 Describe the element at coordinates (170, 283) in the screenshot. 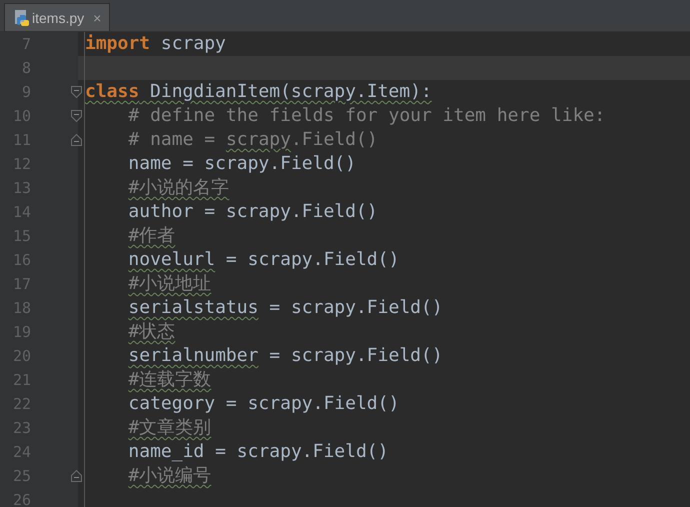

I see `code-line: #小说地址` at that location.